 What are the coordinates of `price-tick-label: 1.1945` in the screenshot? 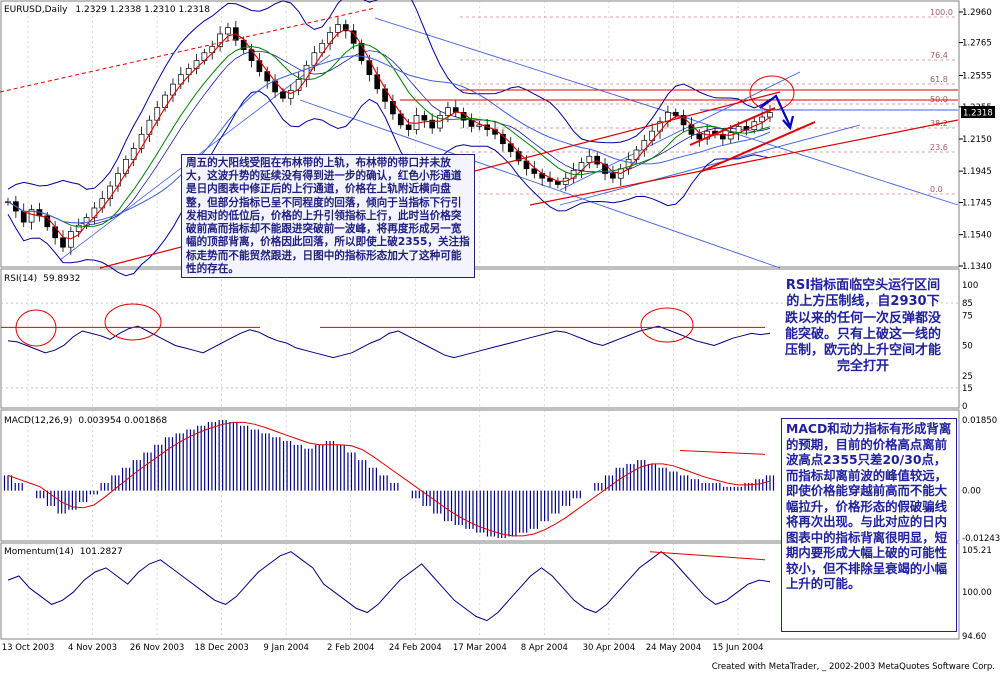 It's located at (977, 172).